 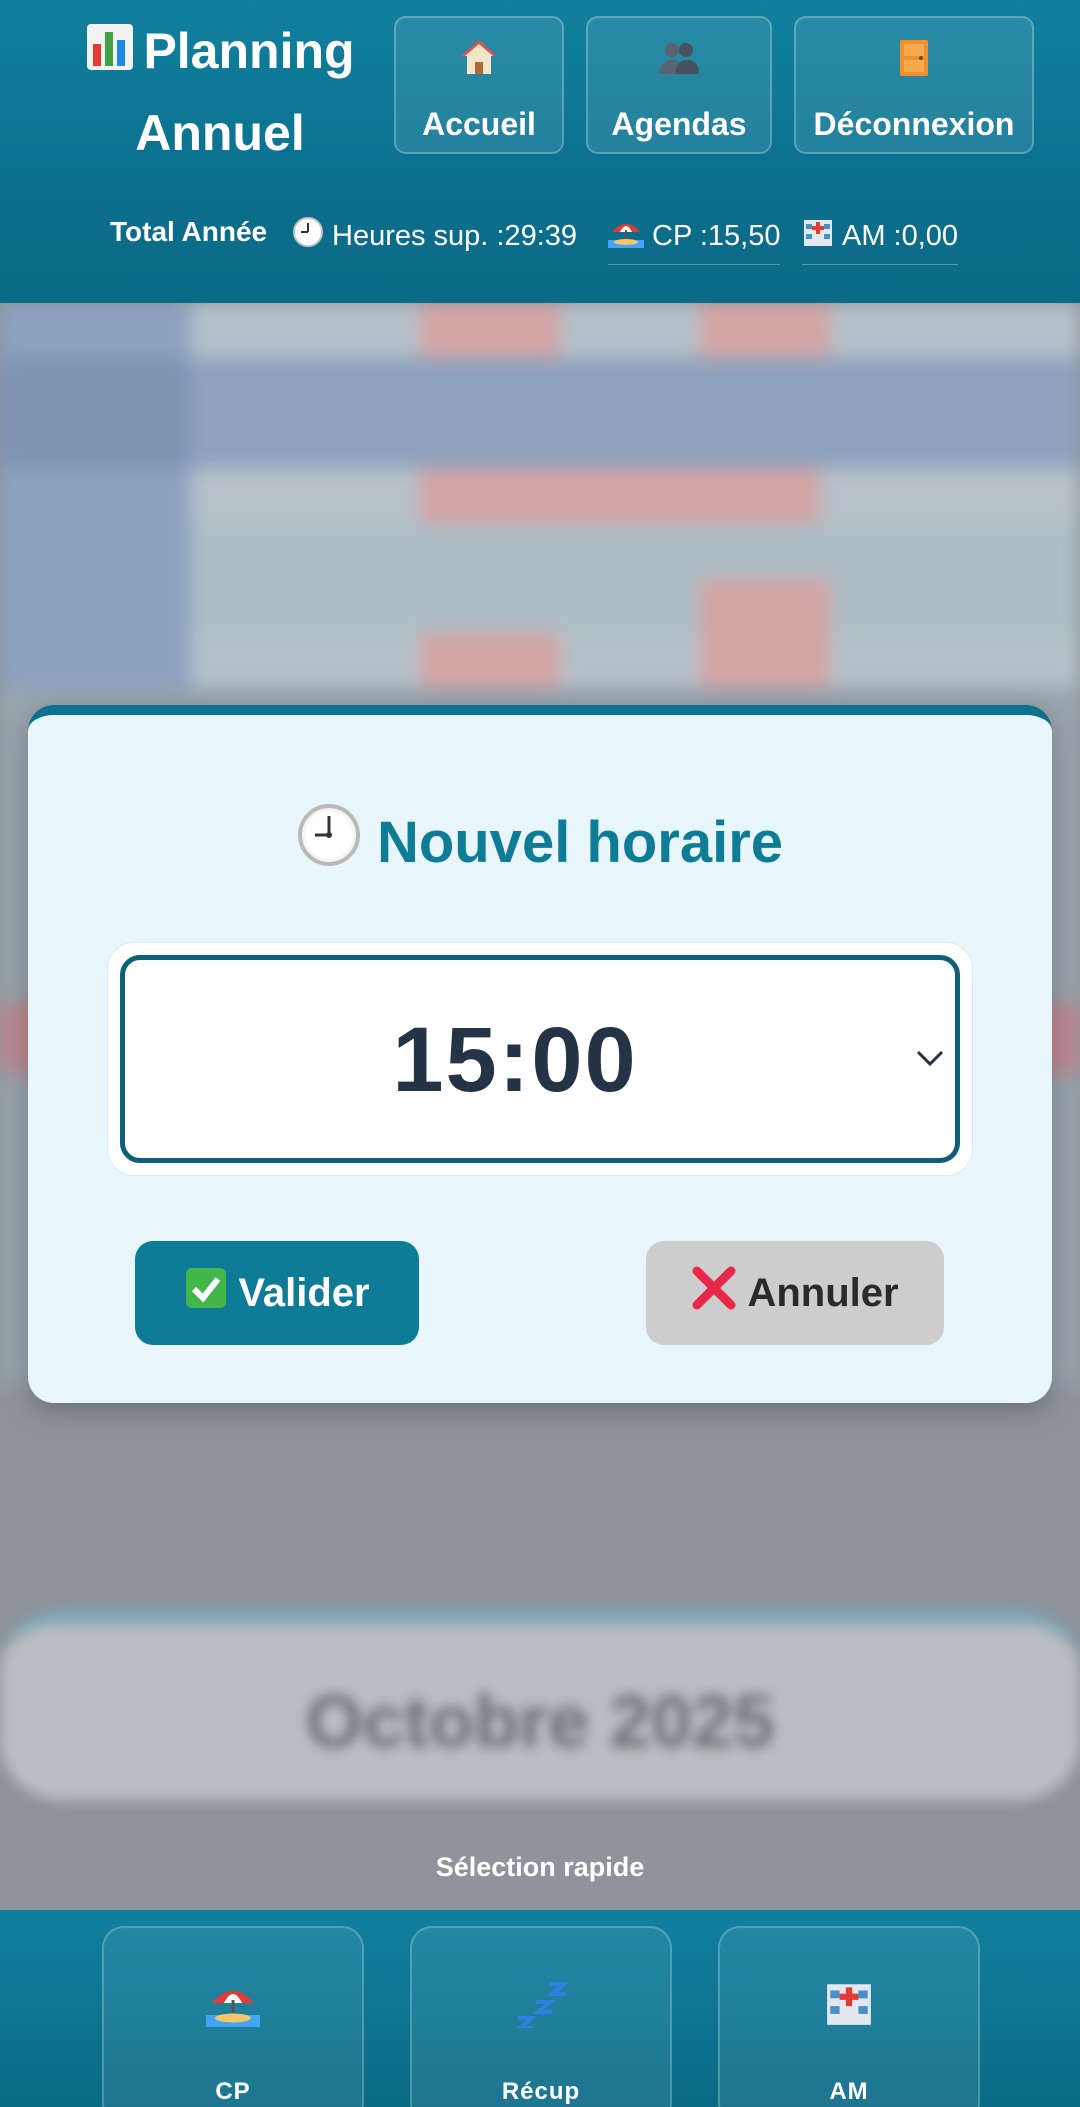 What do you see at coordinates (110, 55) in the screenshot?
I see `bar-chart-icon` at bounding box center [110, 55].